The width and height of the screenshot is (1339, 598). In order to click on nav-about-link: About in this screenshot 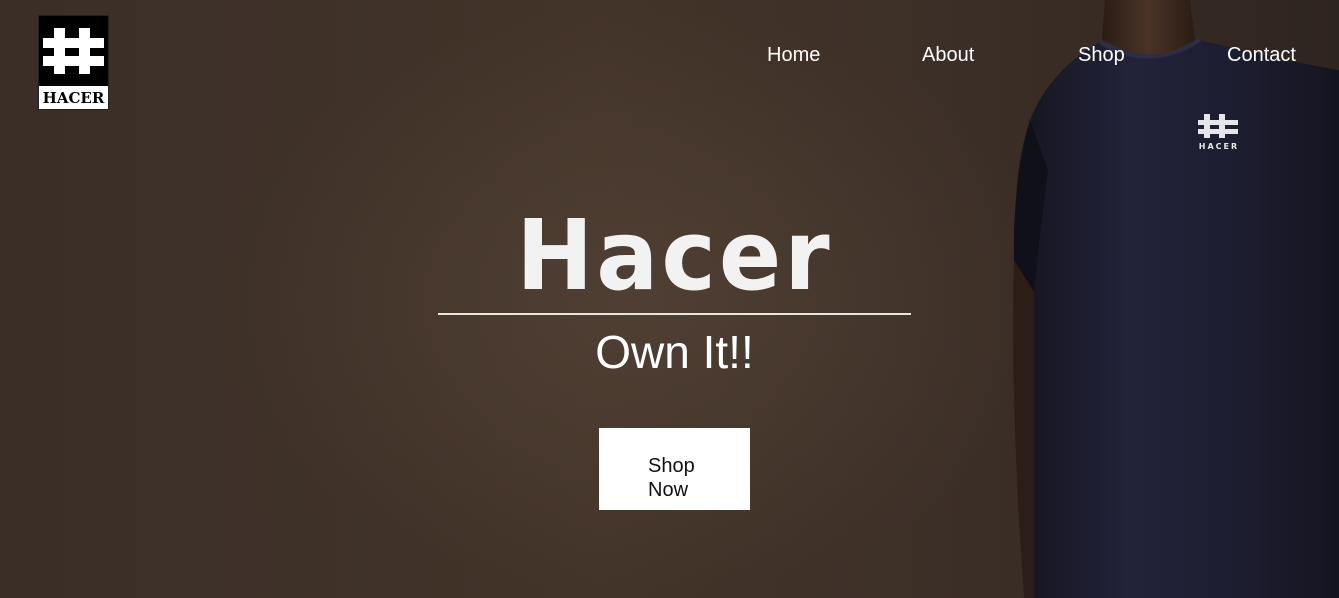, I will do `click(948, 55)`.